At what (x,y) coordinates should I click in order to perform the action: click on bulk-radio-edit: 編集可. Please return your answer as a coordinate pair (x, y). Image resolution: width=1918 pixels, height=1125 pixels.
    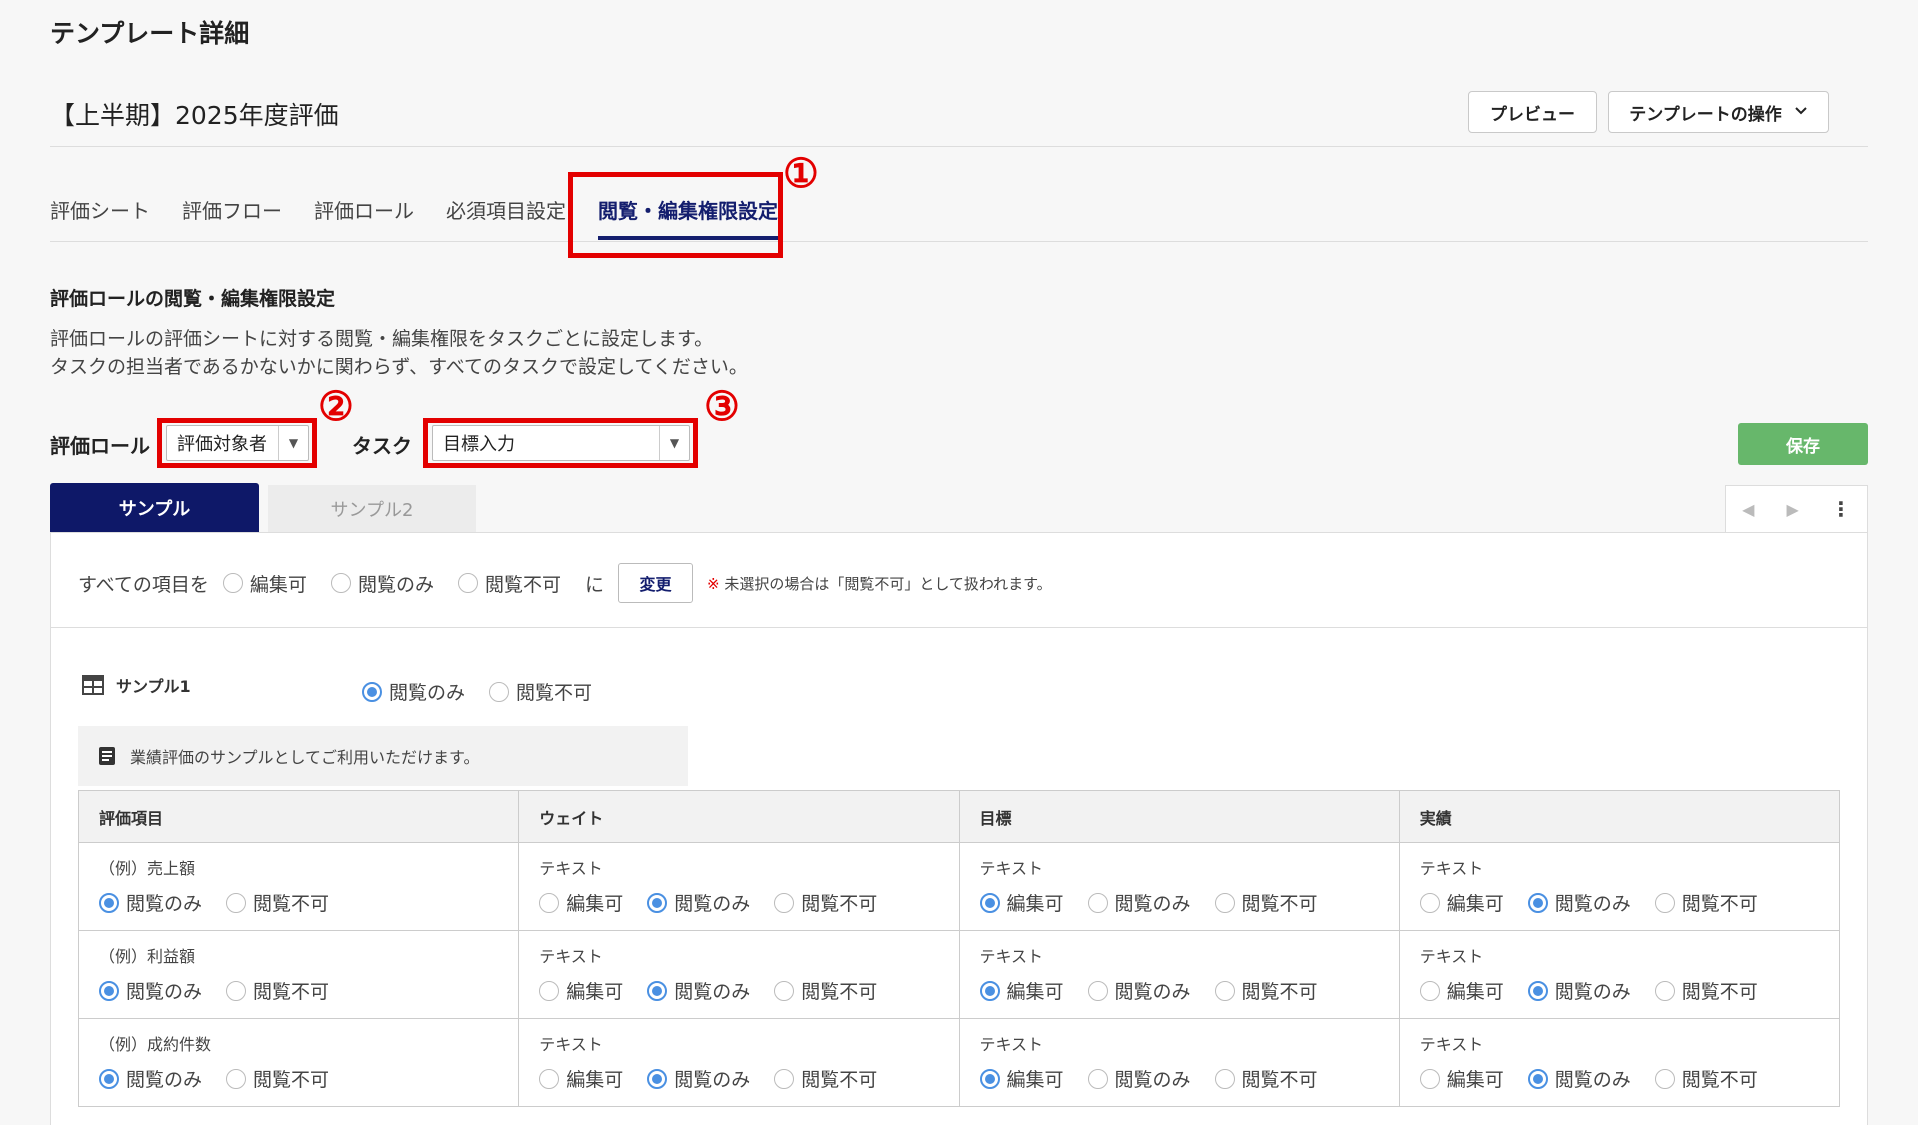
    Looking at the image, I should click on (264, 583).